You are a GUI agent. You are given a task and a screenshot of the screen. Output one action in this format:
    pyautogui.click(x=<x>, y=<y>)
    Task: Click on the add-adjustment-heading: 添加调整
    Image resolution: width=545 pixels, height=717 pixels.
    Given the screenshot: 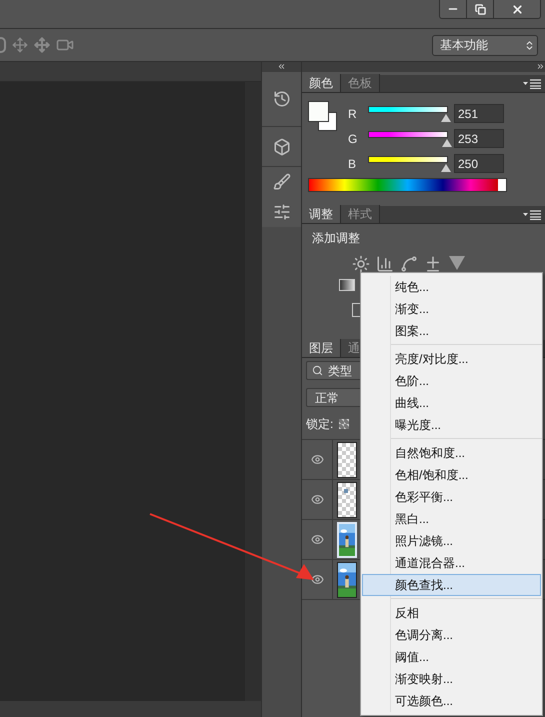 What is the action you would take?
    pyautogui.click(x=336, y=238)
    